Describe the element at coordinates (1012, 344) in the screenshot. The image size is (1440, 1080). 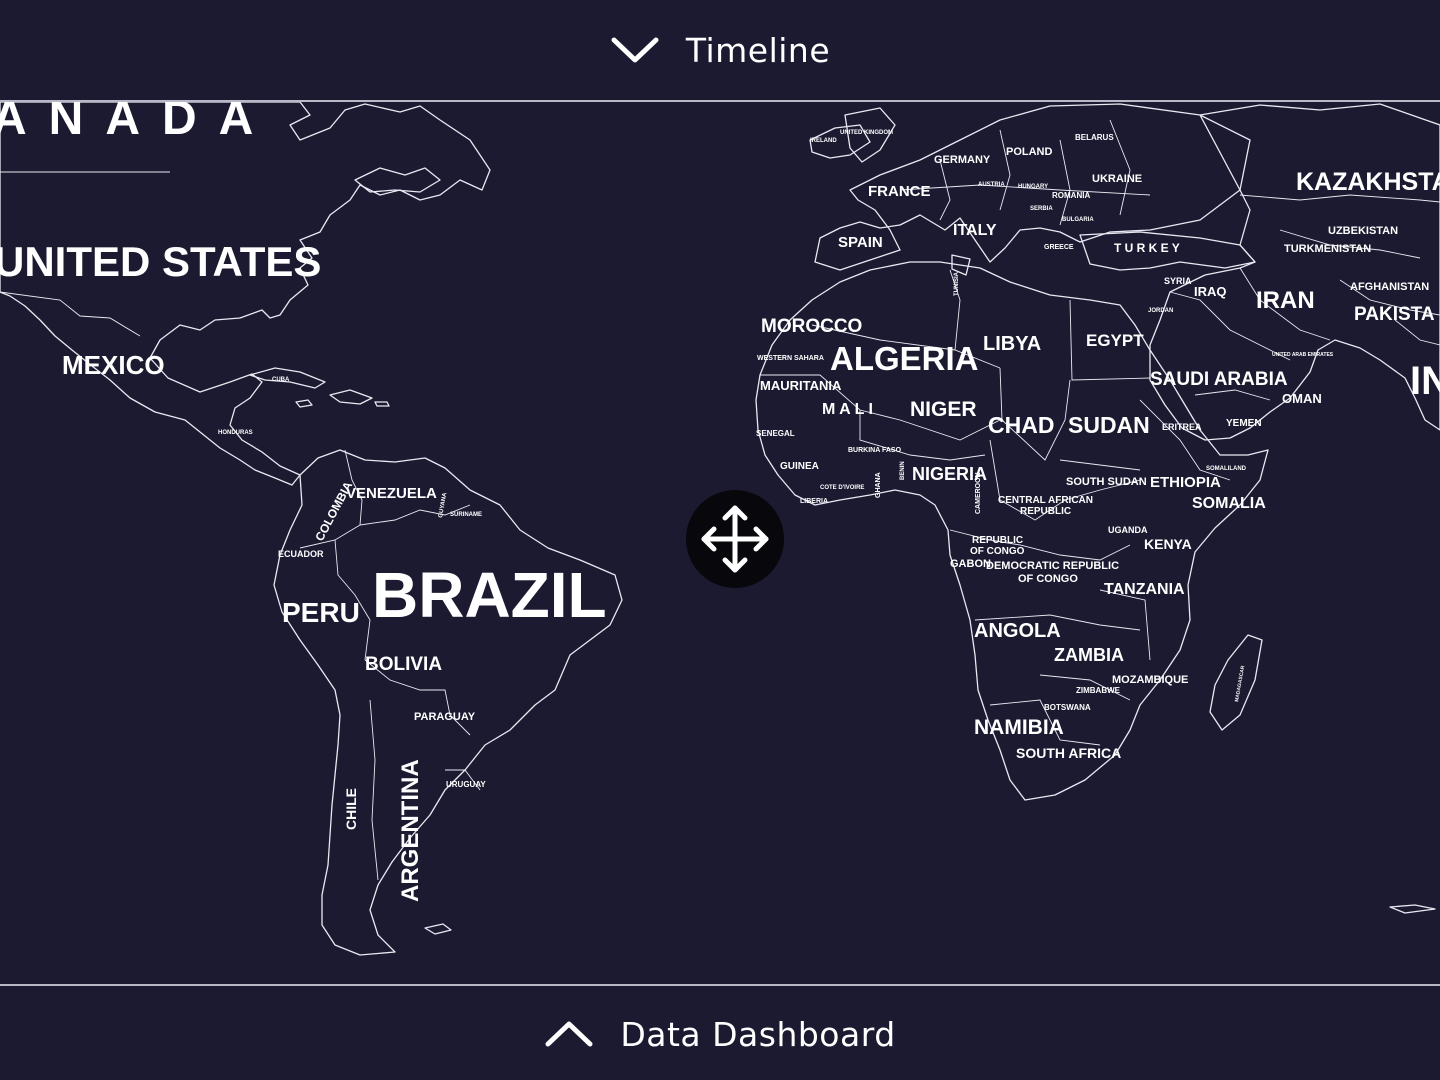
I see `label-libya: LIBYA` at that location.